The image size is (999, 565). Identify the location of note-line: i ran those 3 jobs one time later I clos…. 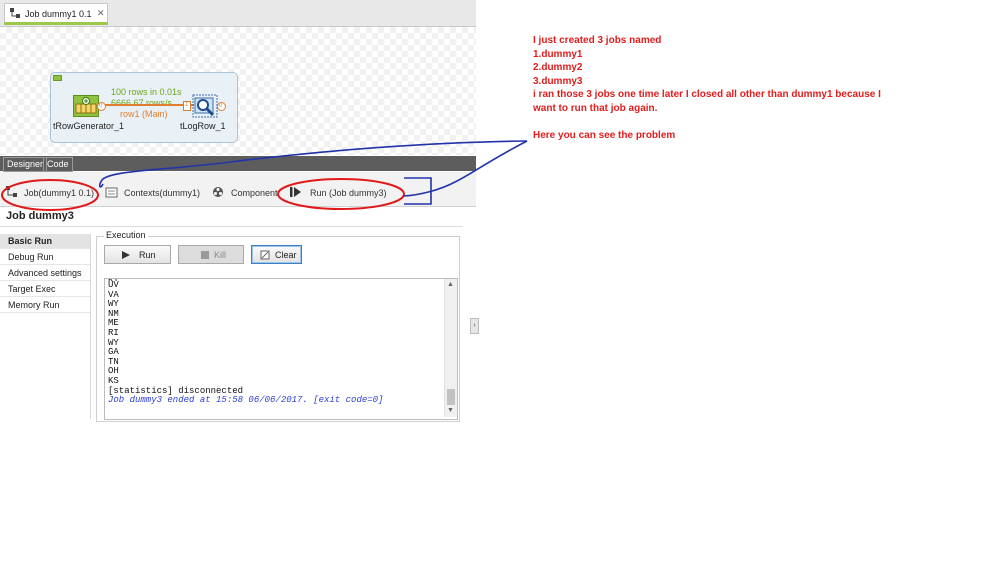
(707, 95).